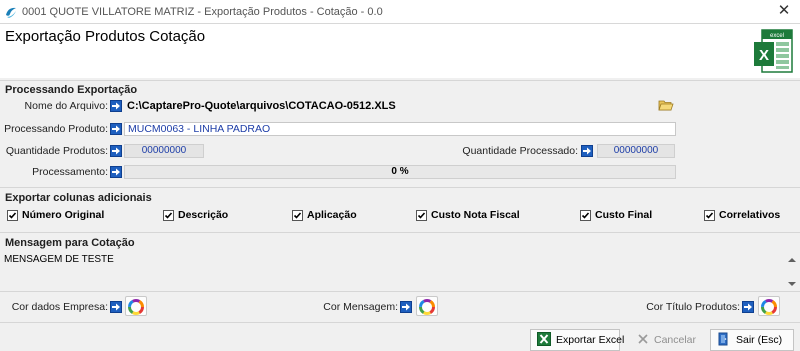 This screenshot has width=800, height=351. Describe the element at coordinates (406, 307) in the screenshot. I see `message-color-arrow-icon` at that location.